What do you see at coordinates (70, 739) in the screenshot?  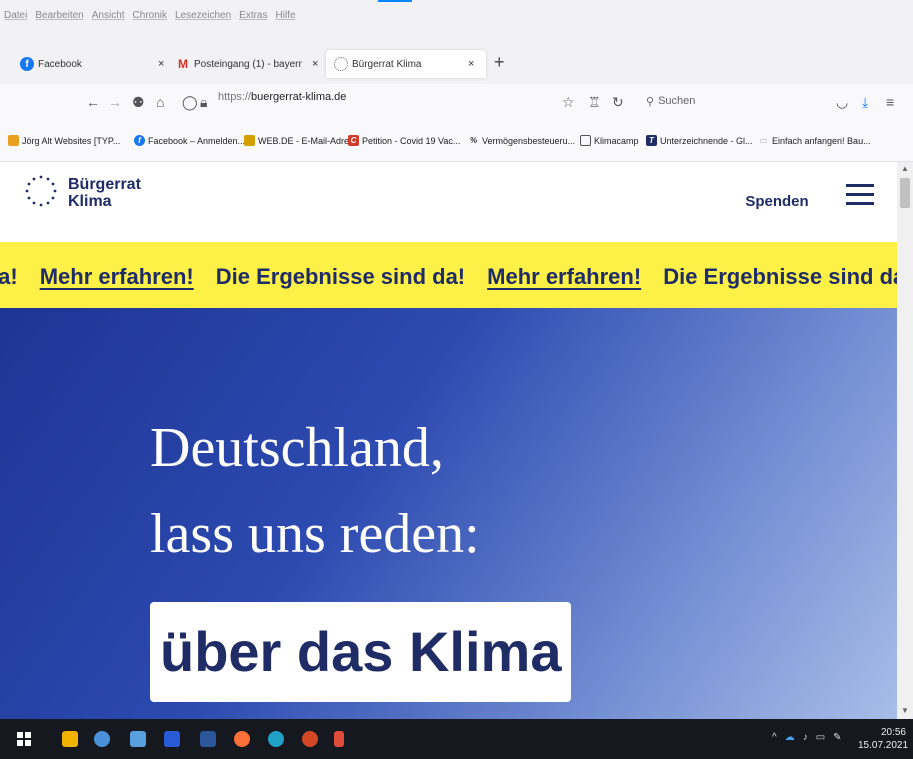 I see `file-explorer-icon` at bounding box center [70, 739].